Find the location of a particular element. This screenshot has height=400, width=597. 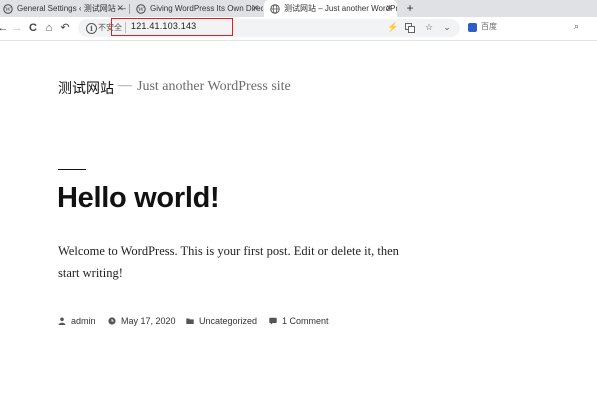

site-title: 测试网站 is located at coordinates (86, 88).